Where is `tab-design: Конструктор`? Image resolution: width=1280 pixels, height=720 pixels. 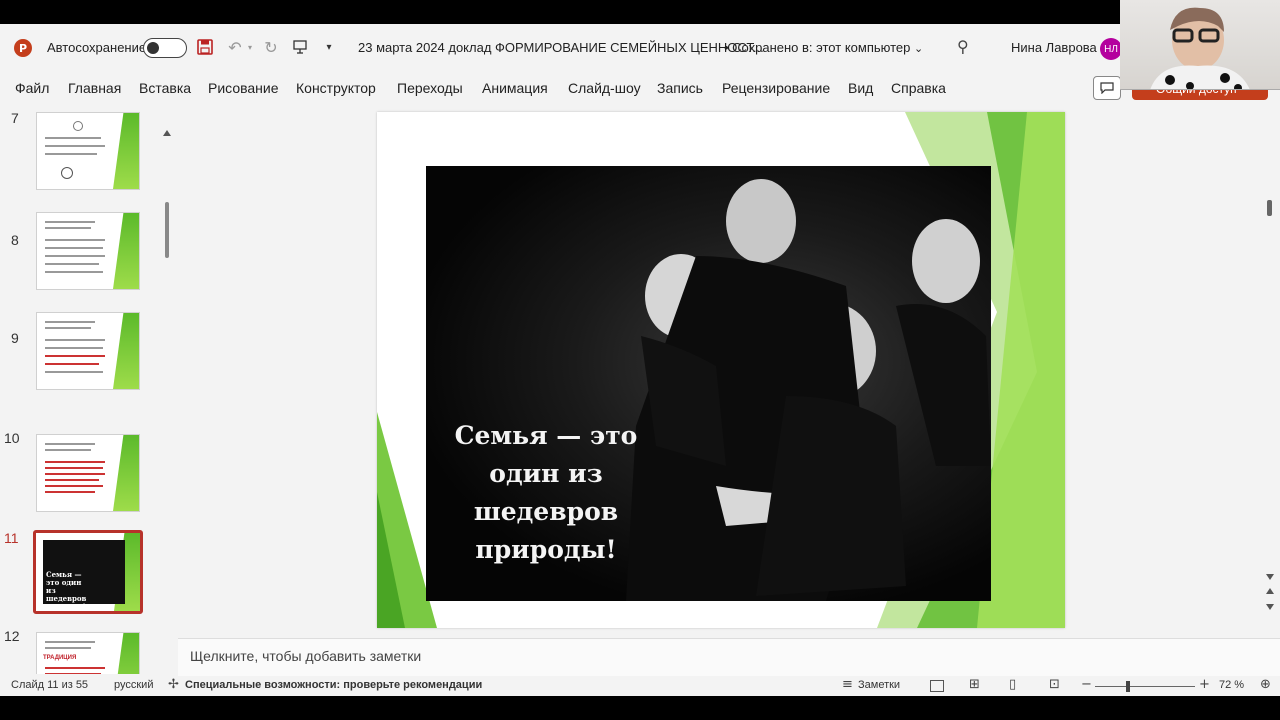 tab-design: Конструктор is located at coordinates (336, 88).